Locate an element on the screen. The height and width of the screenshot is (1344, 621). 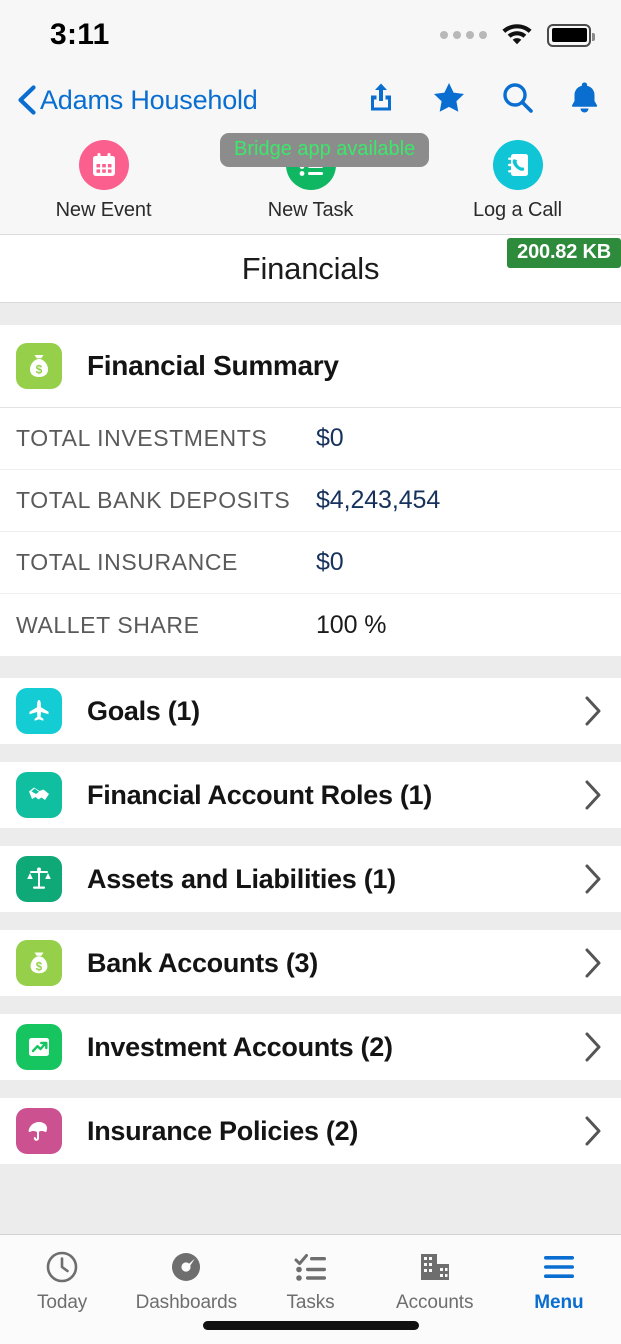
summary-row: TOTAL INSURANCE $0 is located at coordinates (310, 563).